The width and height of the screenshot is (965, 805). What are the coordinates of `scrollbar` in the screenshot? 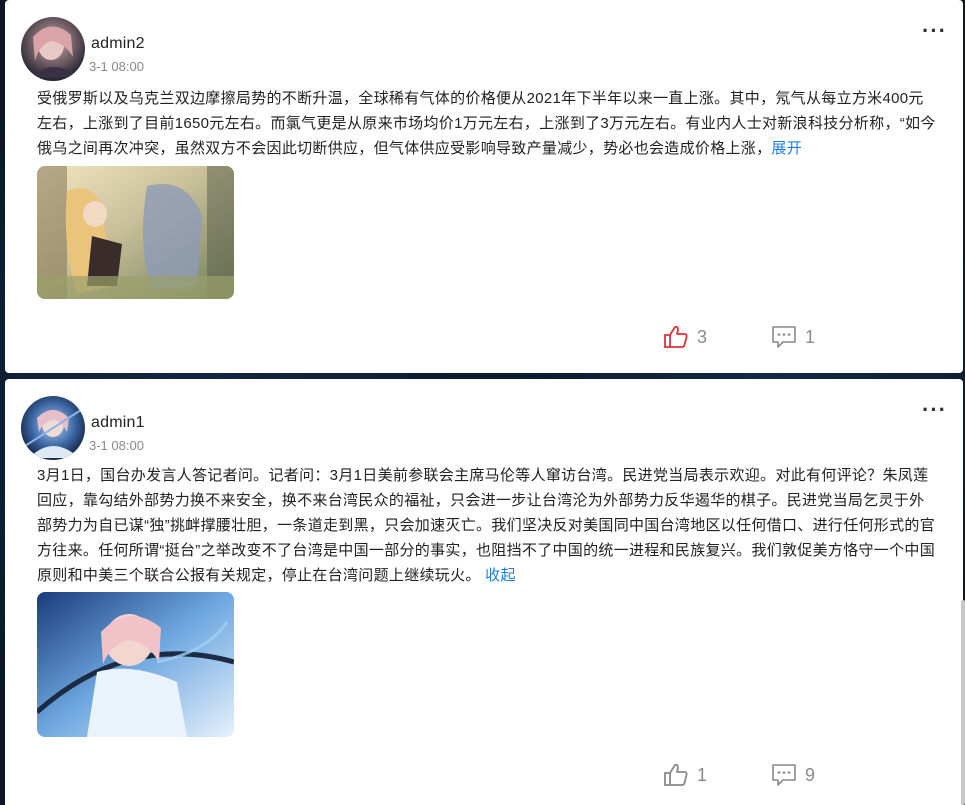 It's located at (963, 702).